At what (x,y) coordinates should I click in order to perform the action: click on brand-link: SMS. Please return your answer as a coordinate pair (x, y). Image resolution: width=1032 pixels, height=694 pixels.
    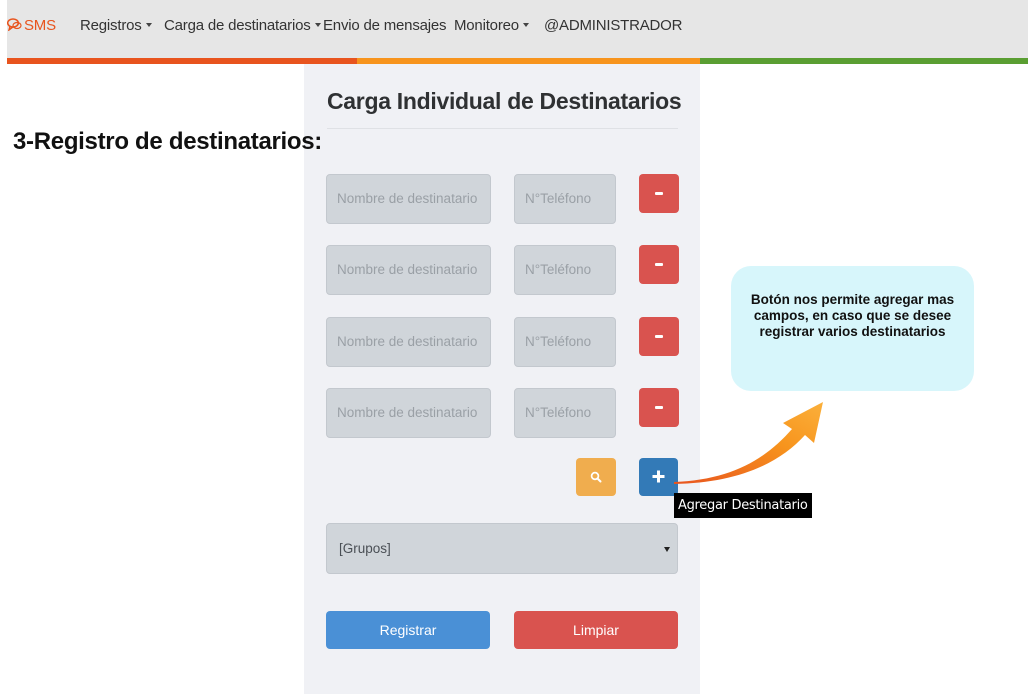
    Looking at the image, I should click on (31, 25).